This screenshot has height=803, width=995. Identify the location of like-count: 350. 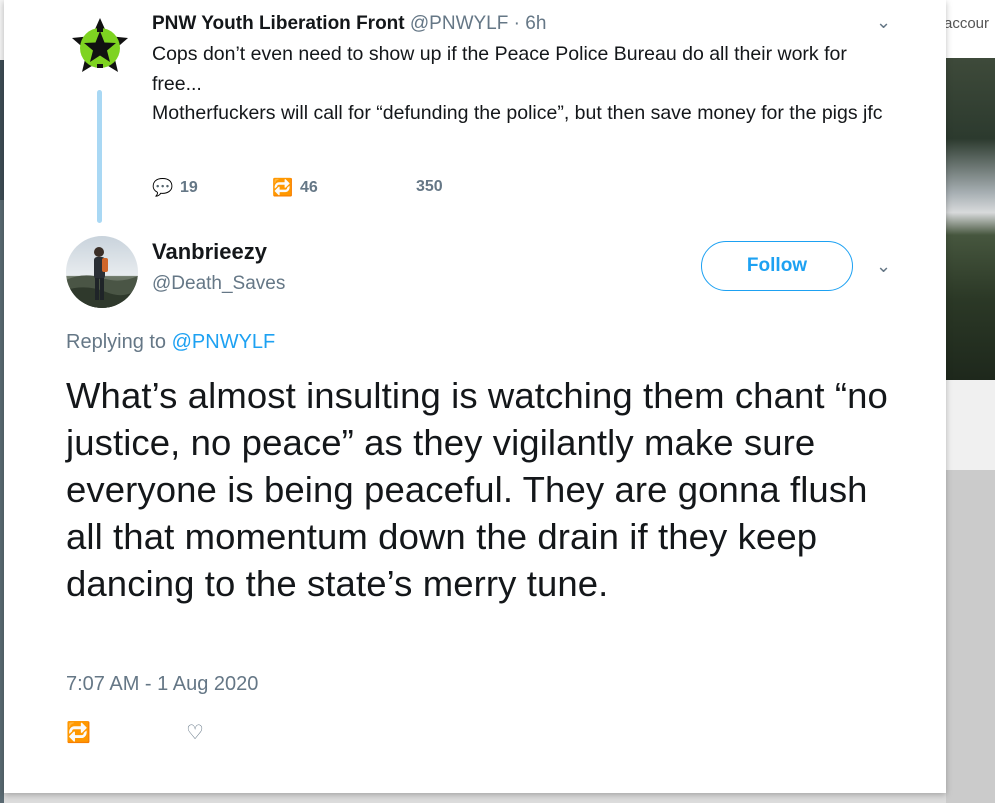
(429, 186).